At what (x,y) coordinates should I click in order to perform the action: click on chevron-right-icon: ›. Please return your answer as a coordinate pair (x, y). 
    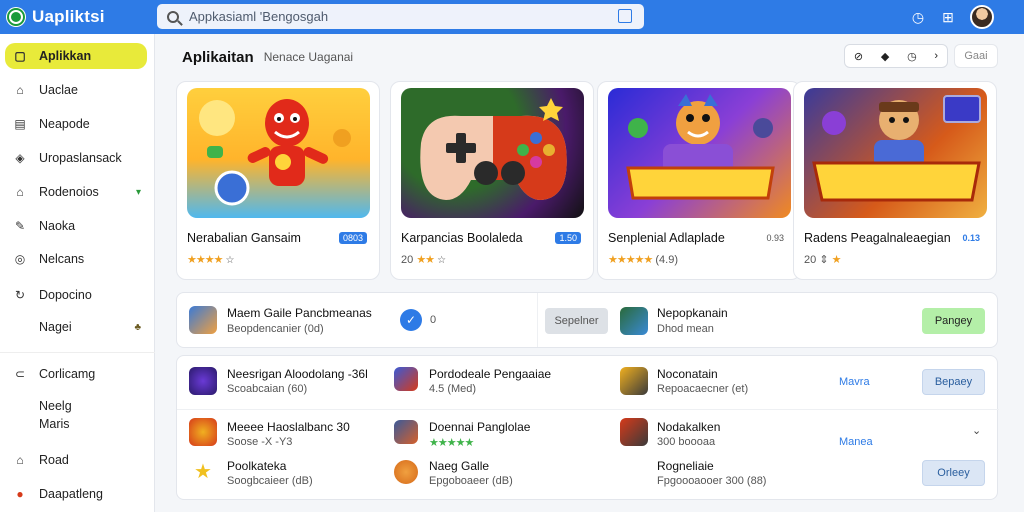
    Looking at the image, I should click on (936, 56).